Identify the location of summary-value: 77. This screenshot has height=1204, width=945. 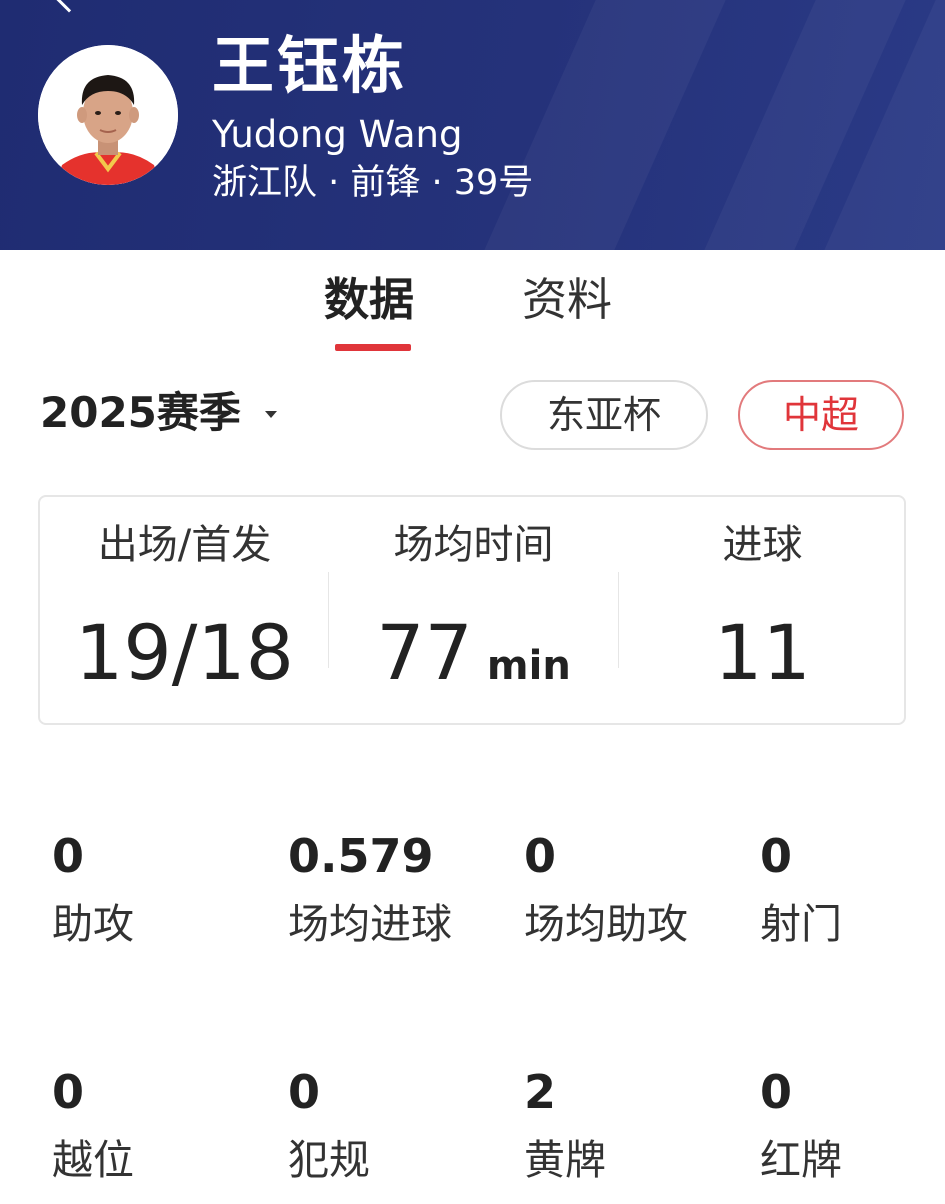
(424, 652).